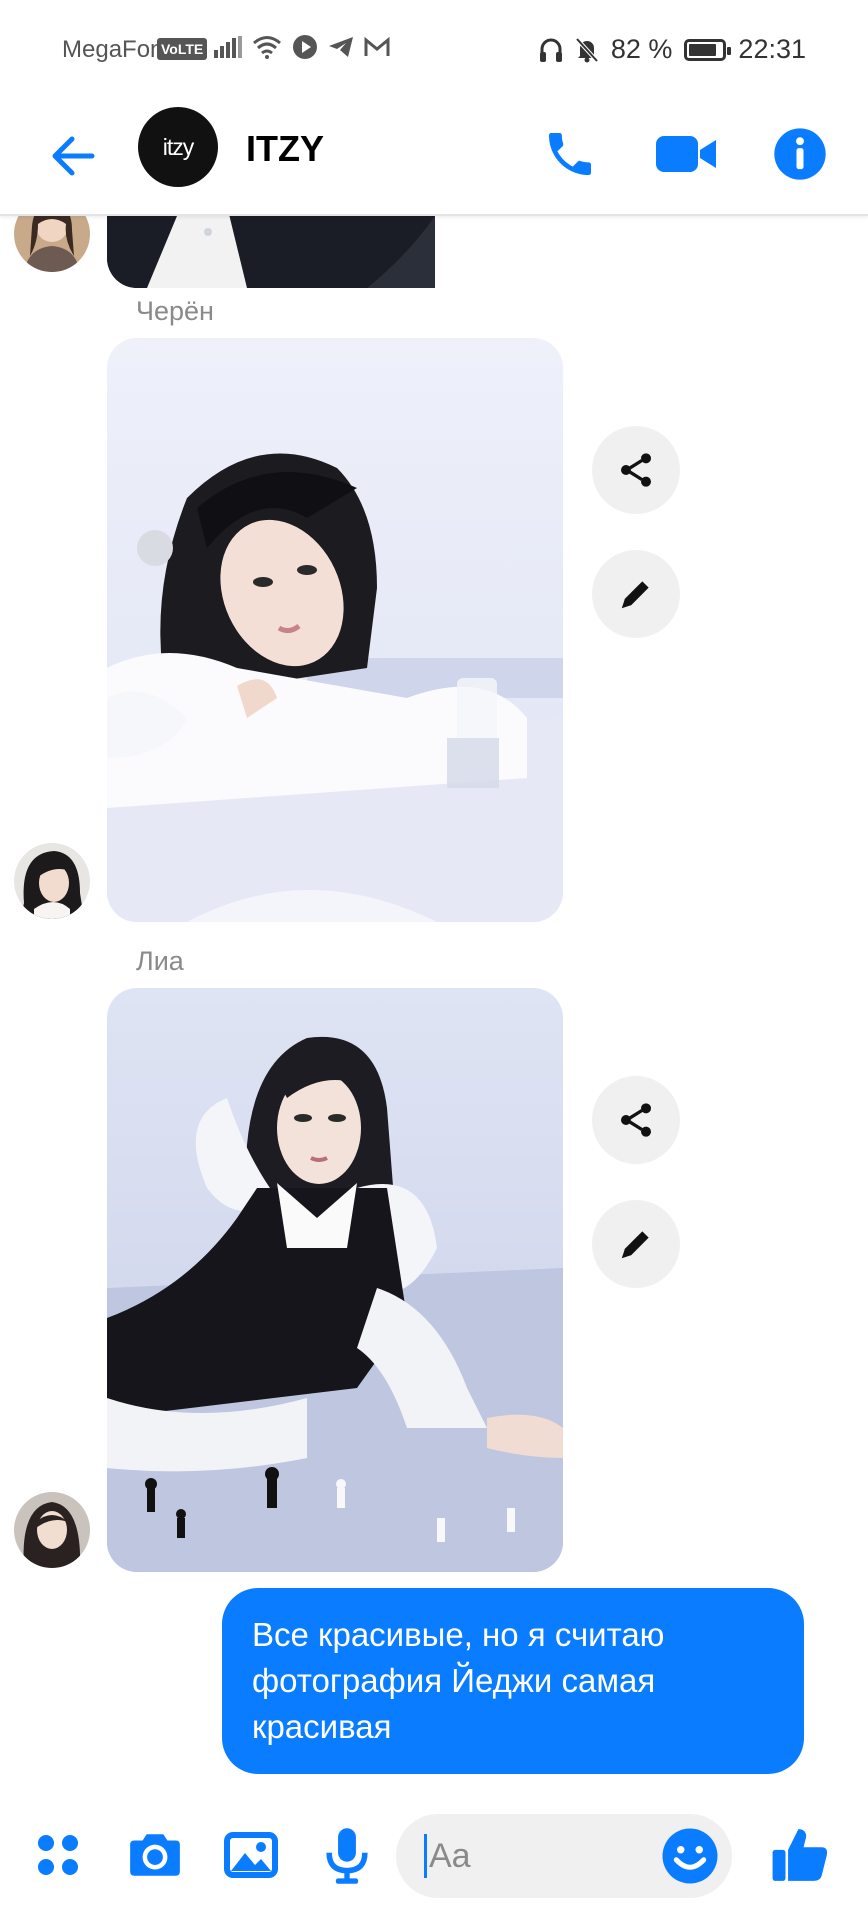 The image size is (868, 1920). Describe the element at coordinates (529, 1856) in the screenshot. I see `message-input` at that location.